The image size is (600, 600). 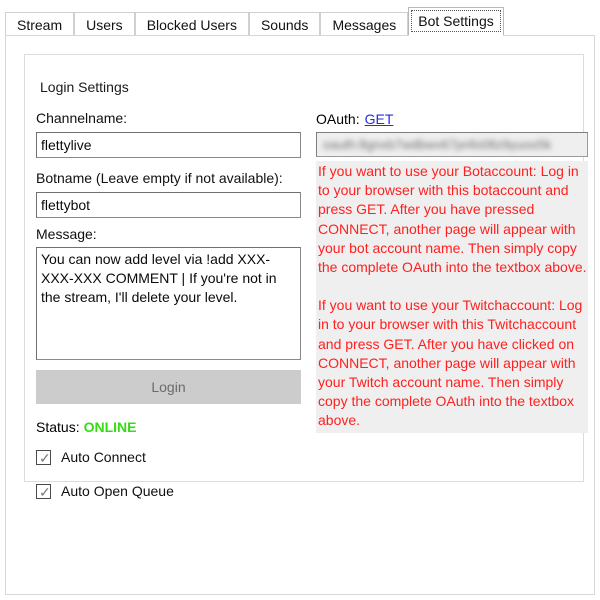 I want to click on oauth-token-input: oauth:8gnxb7wdbwv67pnfo08z9yuoo5k, so click(x=452, y=144).